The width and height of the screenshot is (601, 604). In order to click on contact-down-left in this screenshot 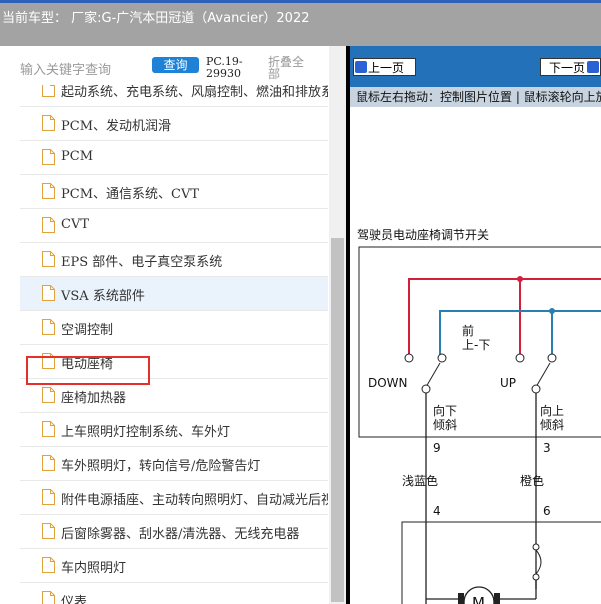, I will do `click(409, 358)`.